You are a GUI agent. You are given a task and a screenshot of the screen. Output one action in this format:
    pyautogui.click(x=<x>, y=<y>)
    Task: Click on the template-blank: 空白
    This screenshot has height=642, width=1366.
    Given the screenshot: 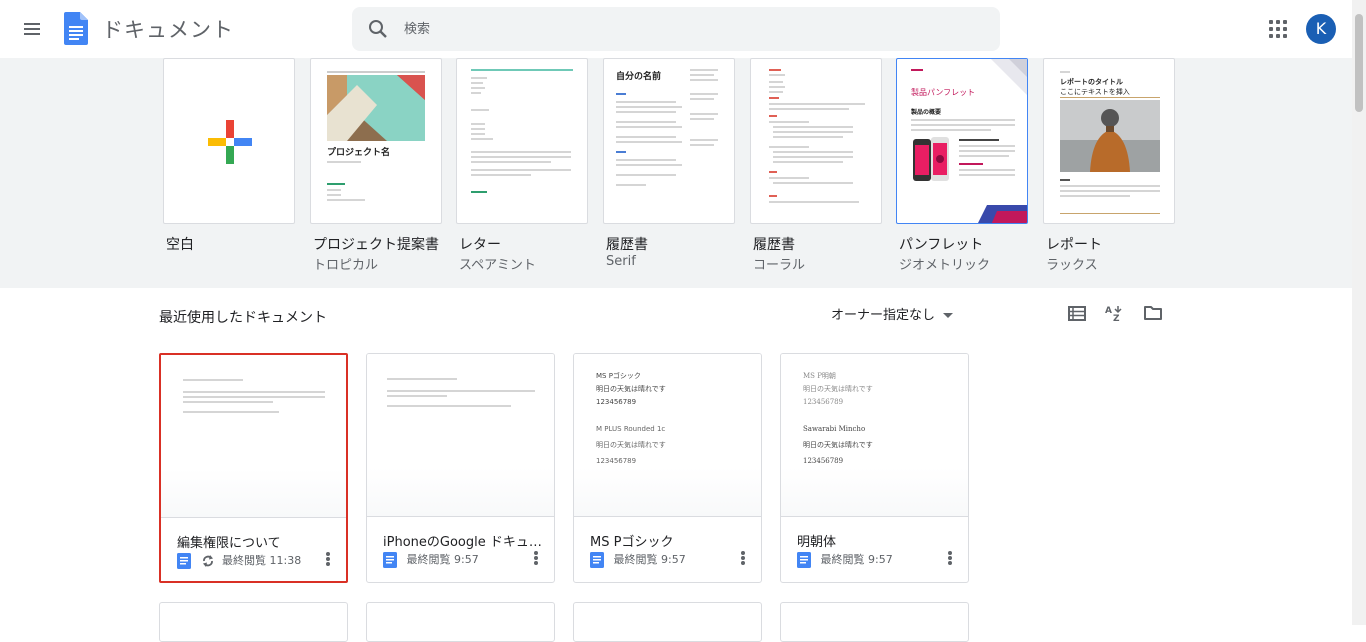 What is the action you would take?
    pyautogui.click(x=229, y=156)
    